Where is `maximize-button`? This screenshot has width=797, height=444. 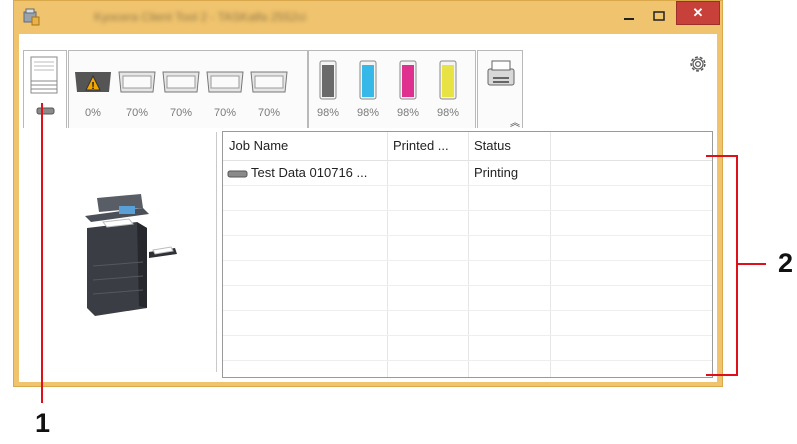
maximize-button is located at coordinates (659, 16).